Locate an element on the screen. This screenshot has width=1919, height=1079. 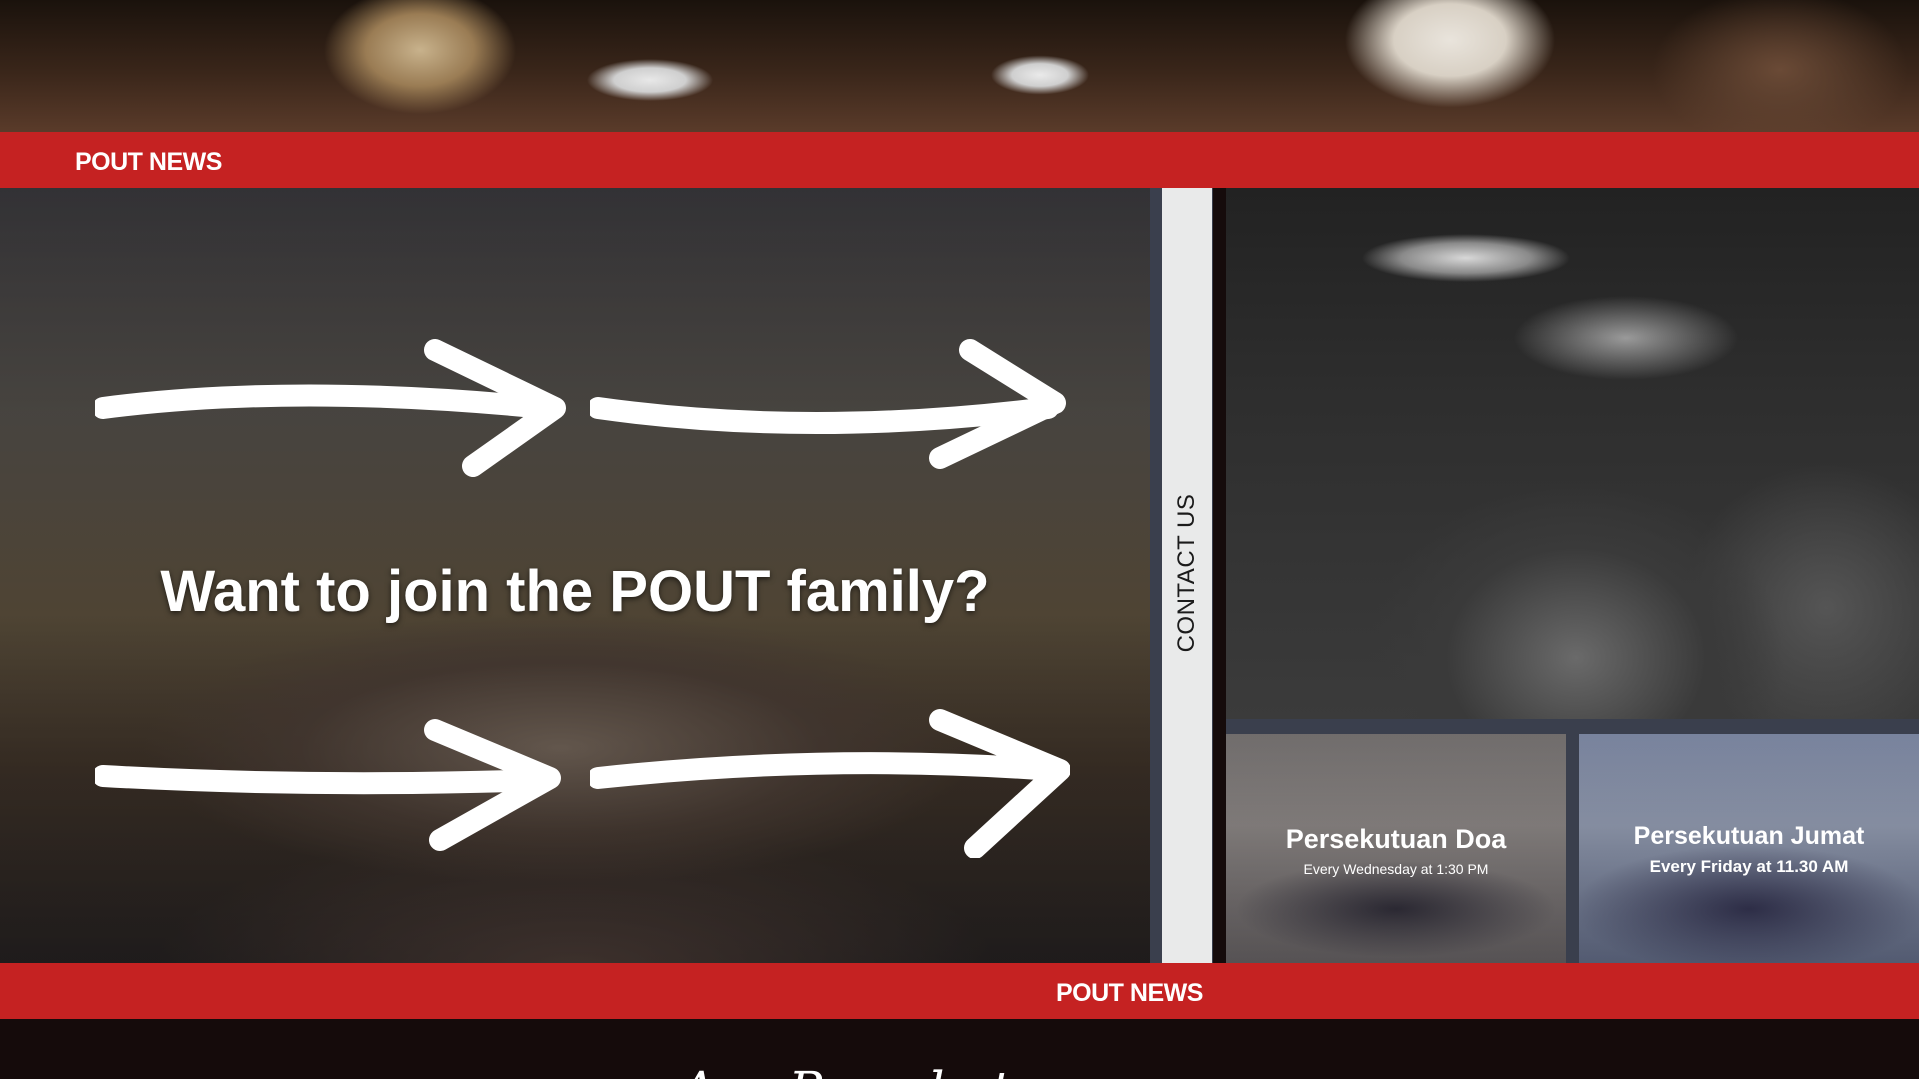
event-title: Persekutuan Jumat is located at coordinates (1749, 836).